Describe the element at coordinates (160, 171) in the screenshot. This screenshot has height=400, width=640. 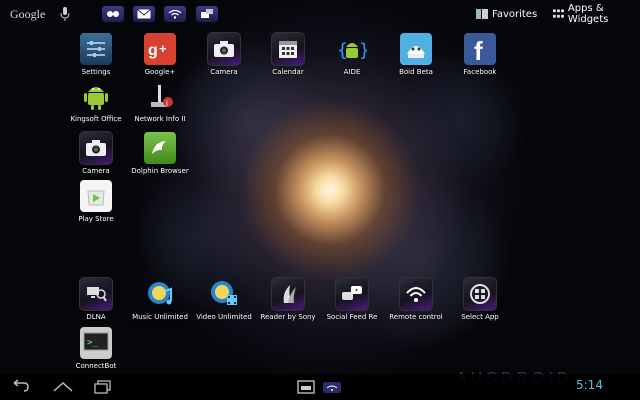
I see `app-label: Dolphin Browser` at that location.